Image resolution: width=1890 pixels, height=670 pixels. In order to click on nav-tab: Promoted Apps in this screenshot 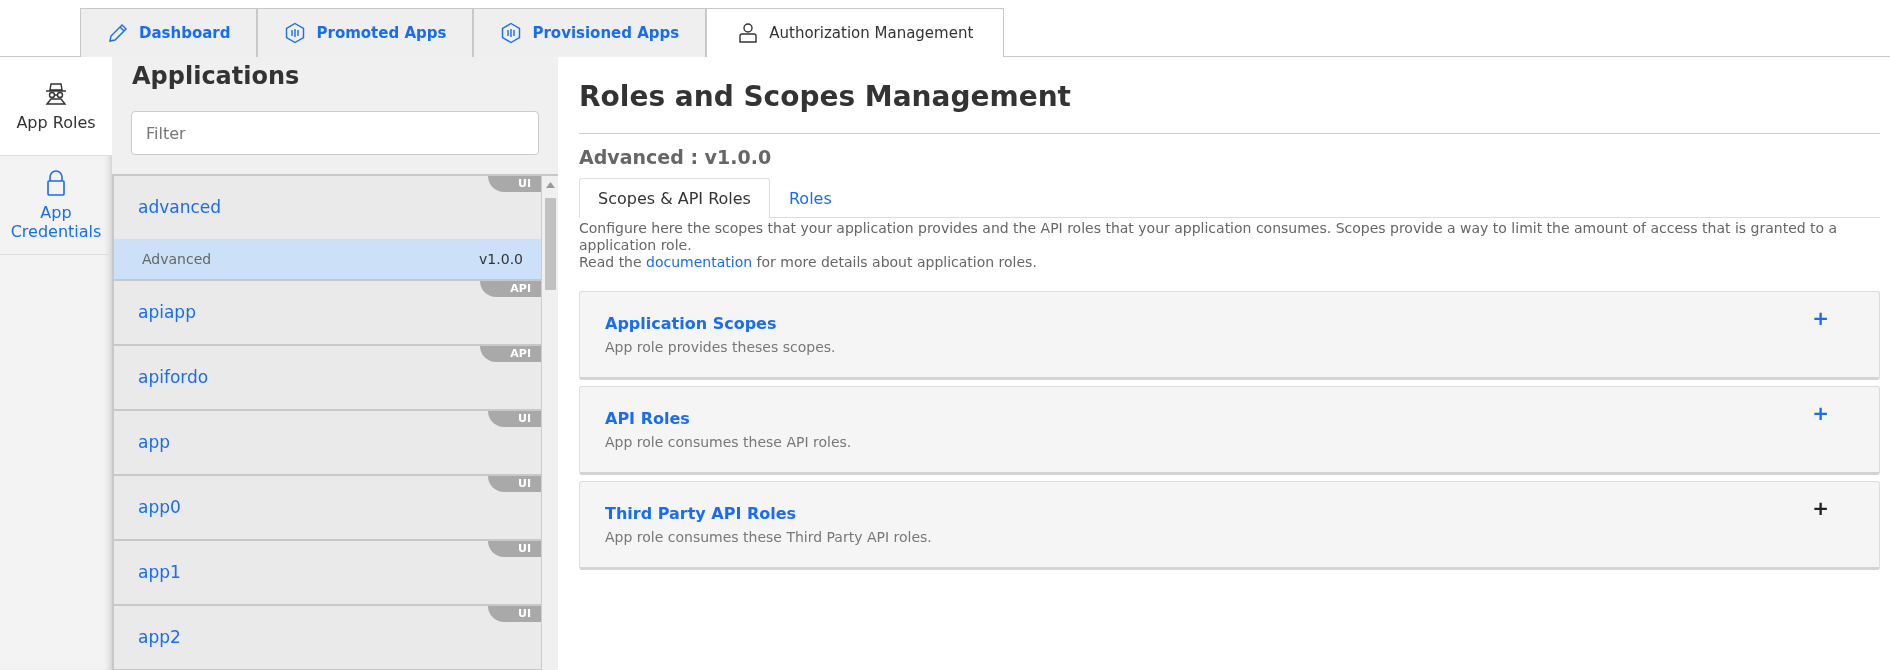, I will do `click(365, 32)`.